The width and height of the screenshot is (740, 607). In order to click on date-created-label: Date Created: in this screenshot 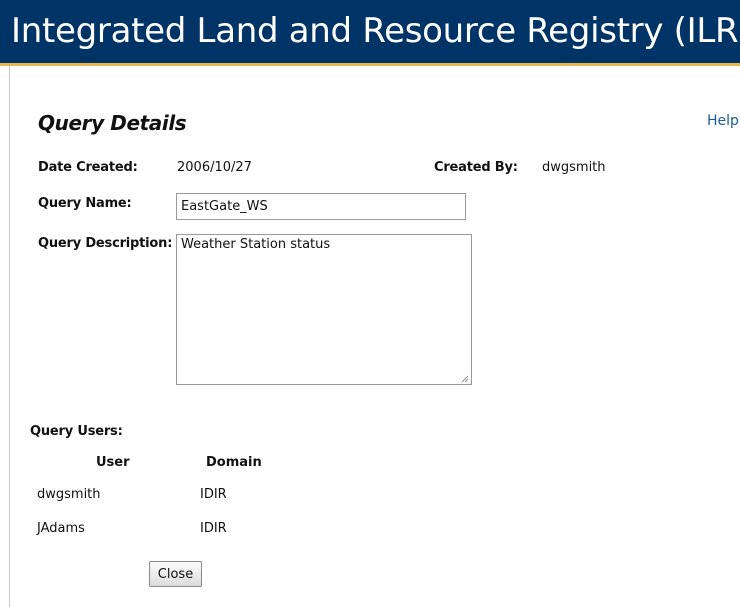, I will do `click(88, 167)`.